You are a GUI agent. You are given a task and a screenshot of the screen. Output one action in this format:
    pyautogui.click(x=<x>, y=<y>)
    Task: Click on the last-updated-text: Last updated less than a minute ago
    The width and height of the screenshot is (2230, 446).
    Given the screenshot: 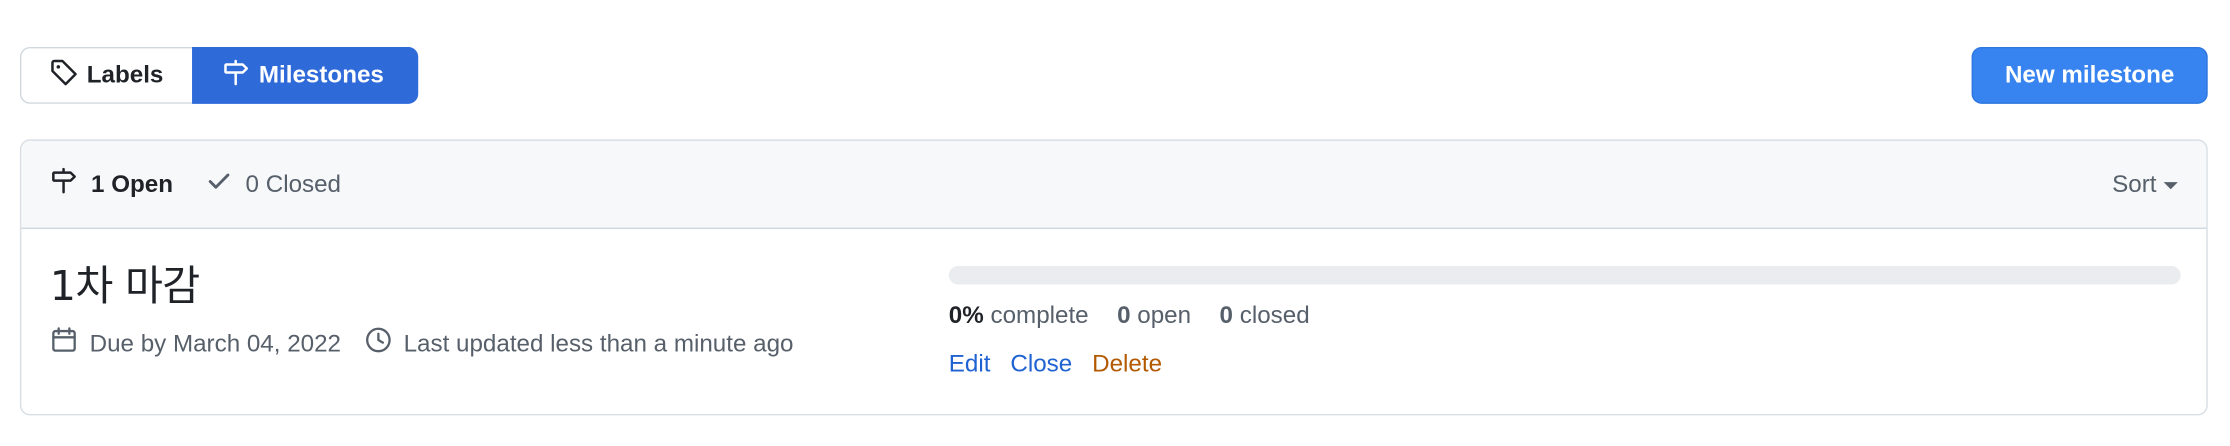 What is the action you would take?
    pyautogui.click(x=598, y=343)
    